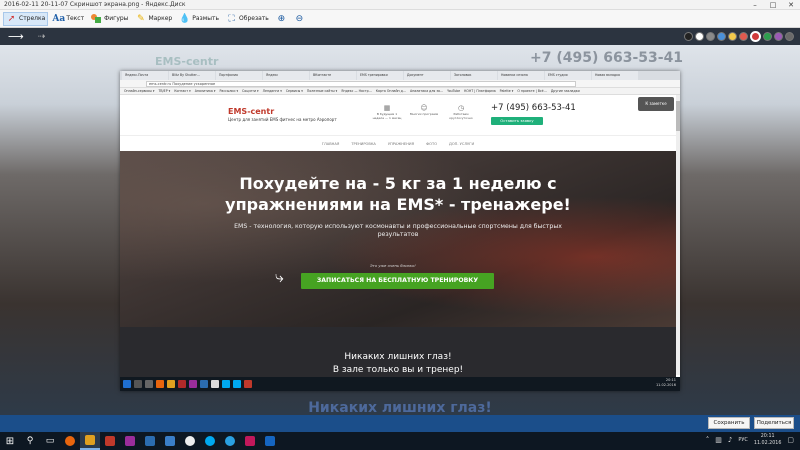 The width and height of the screenshot is (800, 450). What do you see at coordinates (149, 384) in the screenshot?
I see `task-view-icon` at bounding box center [149, 384].